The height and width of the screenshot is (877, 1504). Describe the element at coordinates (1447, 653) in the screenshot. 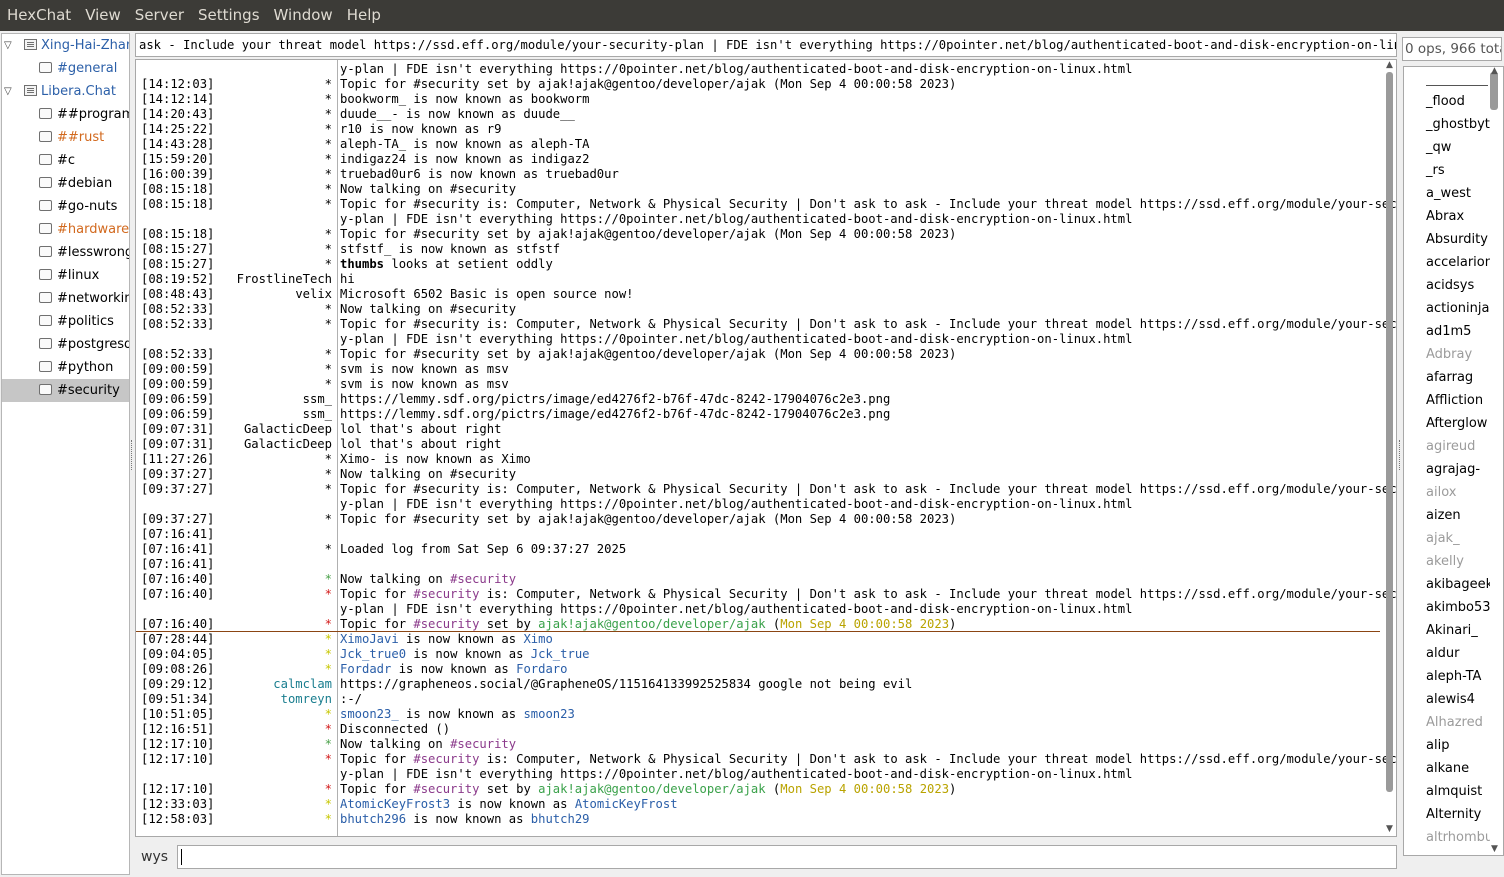

I see `user-item: aldur` at that location.